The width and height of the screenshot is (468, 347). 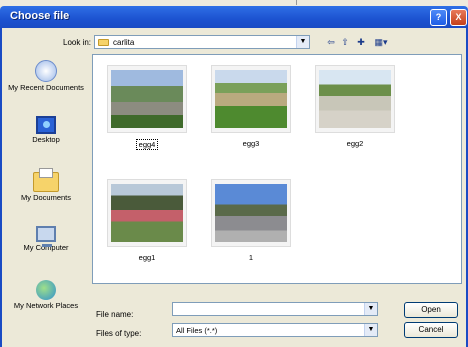 What do you see at coordinates (361, 42) in the screenshot?
I see `new-folder-icon: ✚` at bounding box center [361, 42].